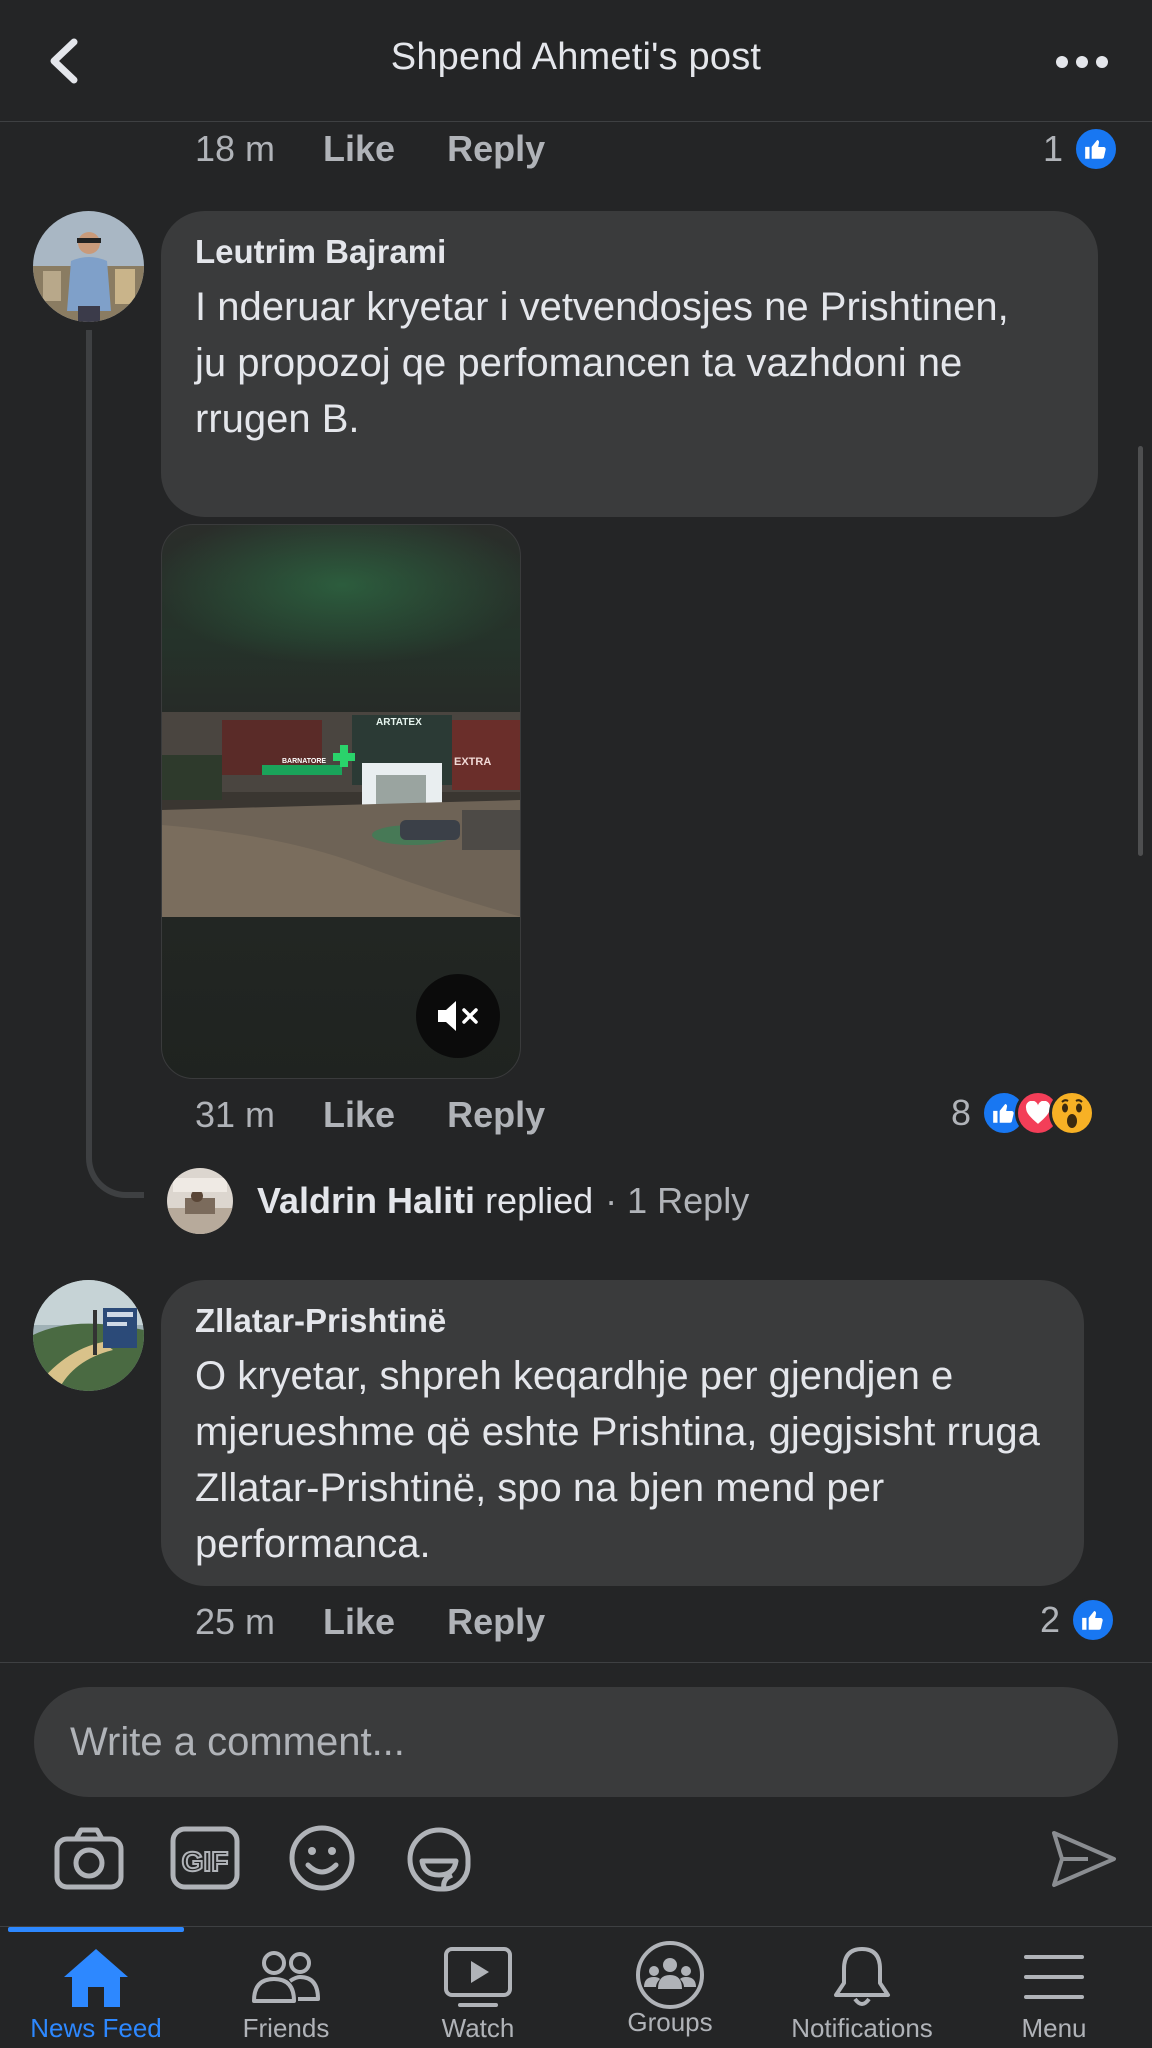 The height and width of the screenshot is (2048, 1152). I want to click on tab-news-feed: News Feed, so click(96, 1992).